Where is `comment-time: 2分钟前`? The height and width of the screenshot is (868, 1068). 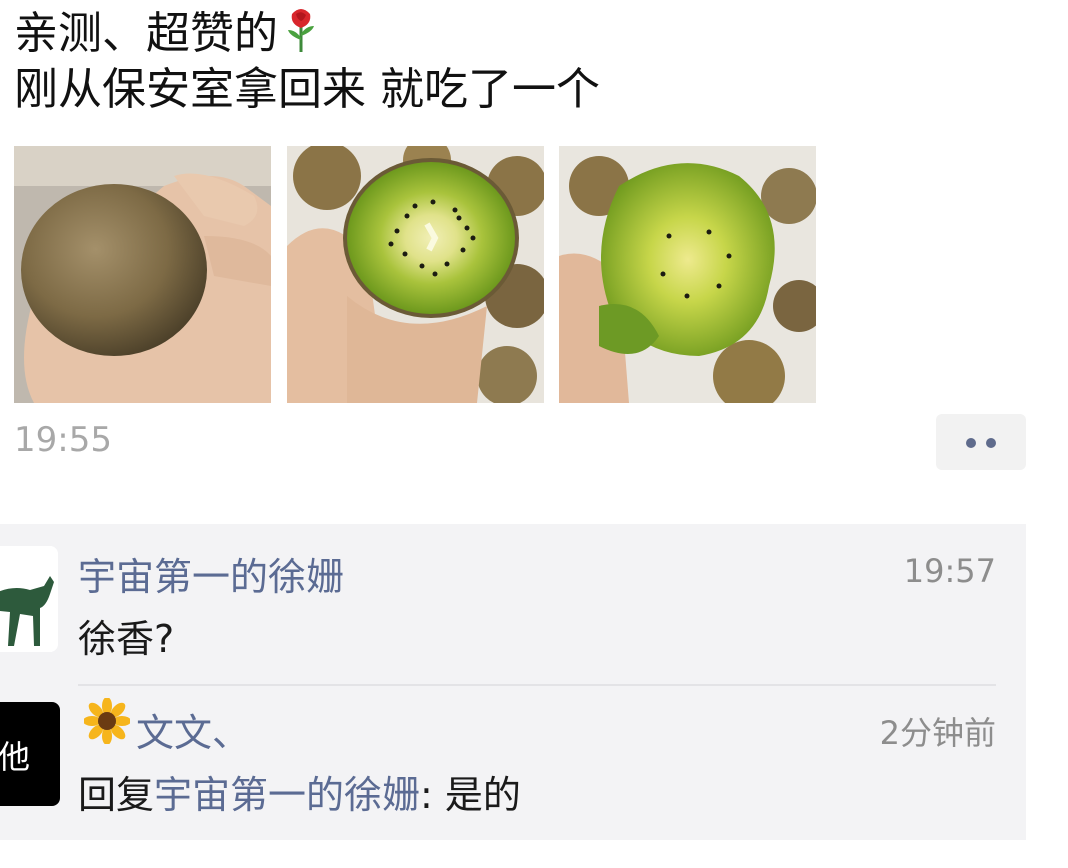
comment-time: 2分钟前 is located at coordinates (937, 733).